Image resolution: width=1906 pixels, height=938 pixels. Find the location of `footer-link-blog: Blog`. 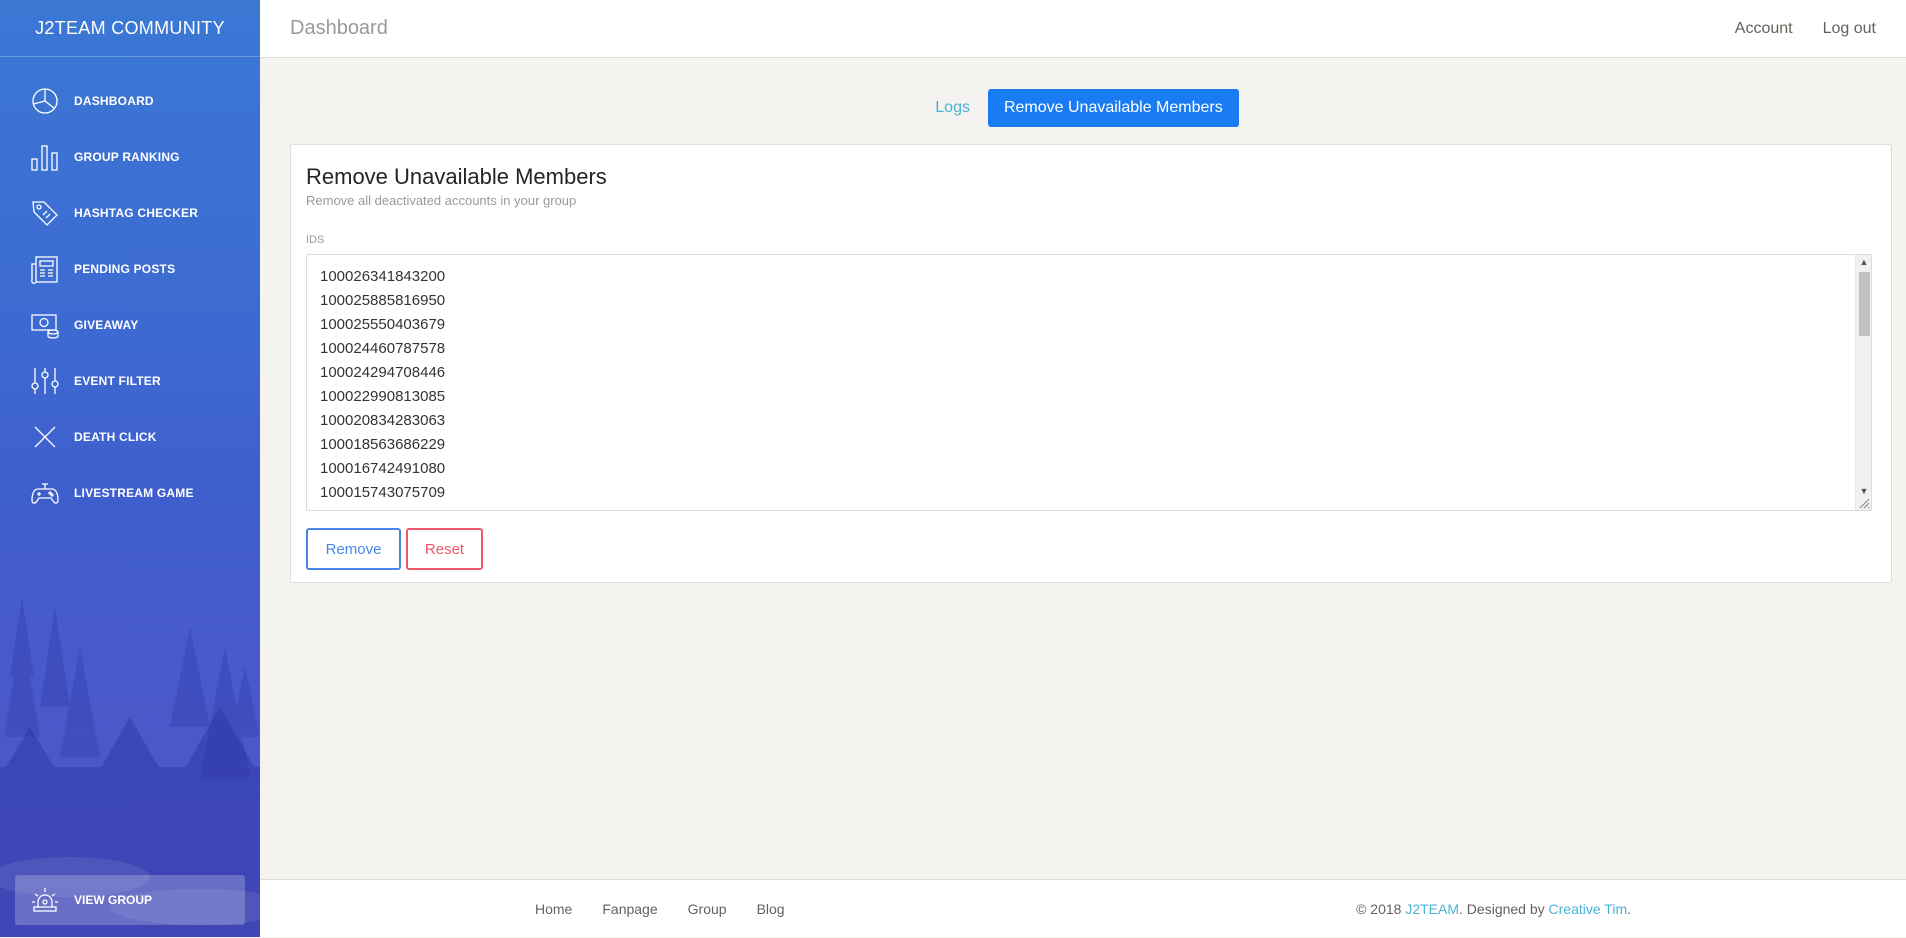

footer-link-blog: Blog is located at coordinates (771, 909).